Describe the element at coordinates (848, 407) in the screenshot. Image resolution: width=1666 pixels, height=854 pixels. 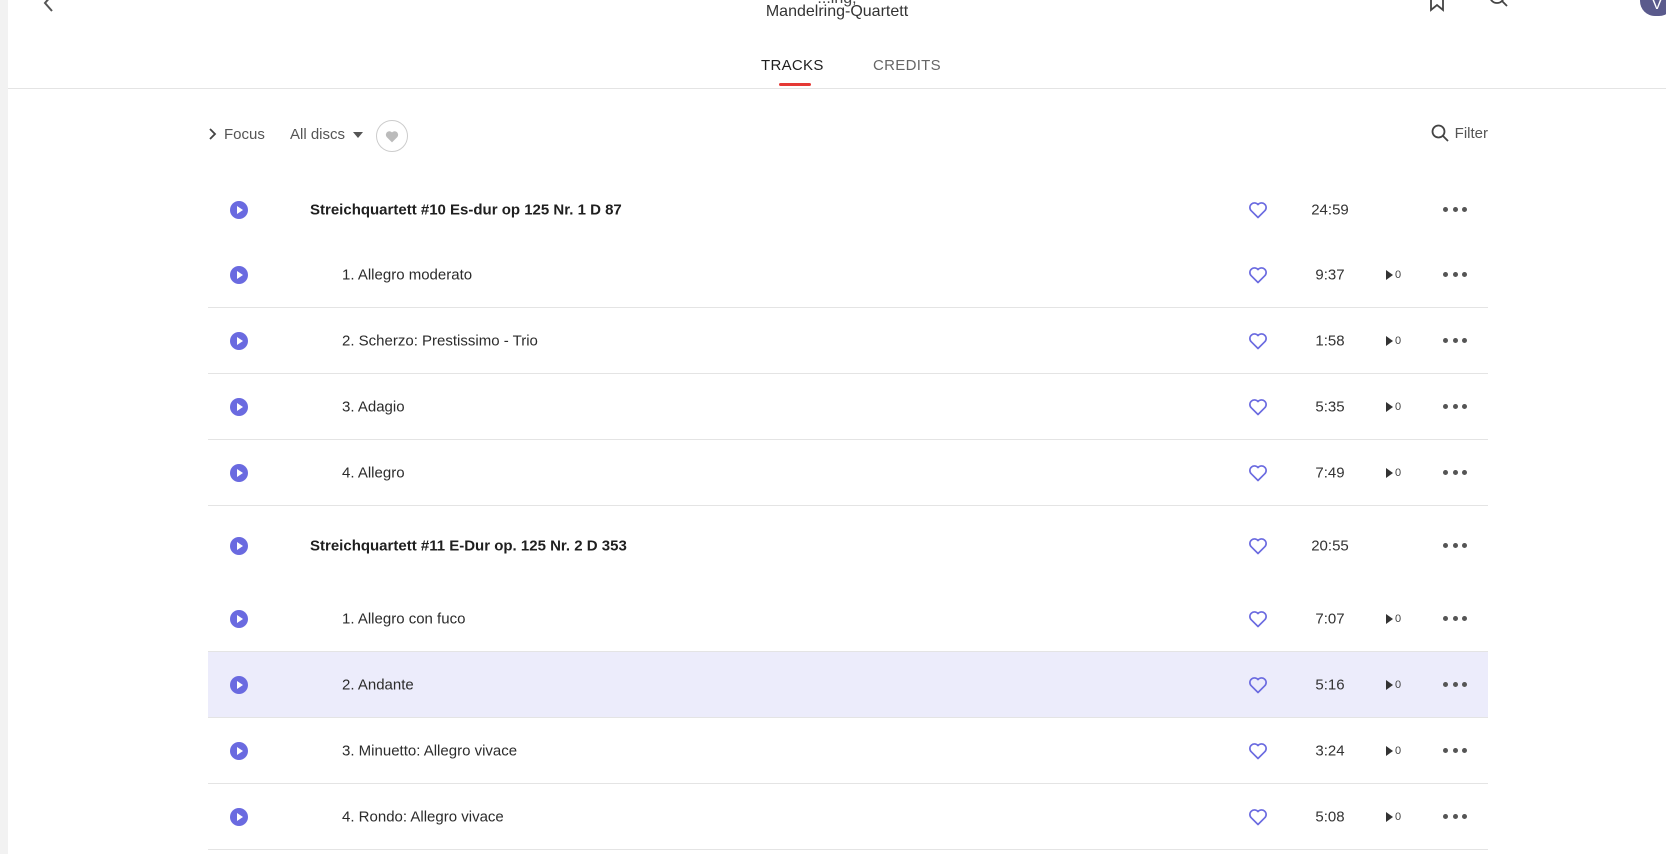
I see `track-row: 3. Adagio 5:35 0` at that location.